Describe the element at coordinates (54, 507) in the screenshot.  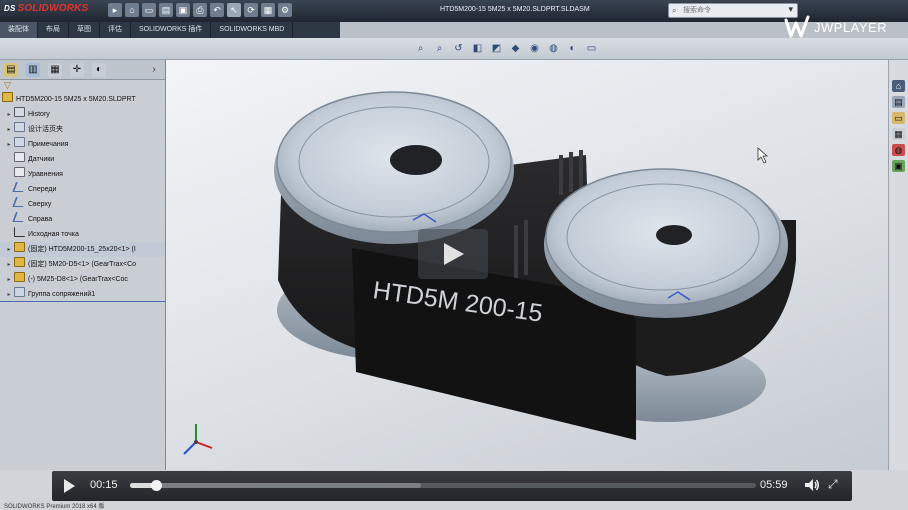
I see `status-text: SOLIDWORKS Premium 2018 x64 版` at that location.